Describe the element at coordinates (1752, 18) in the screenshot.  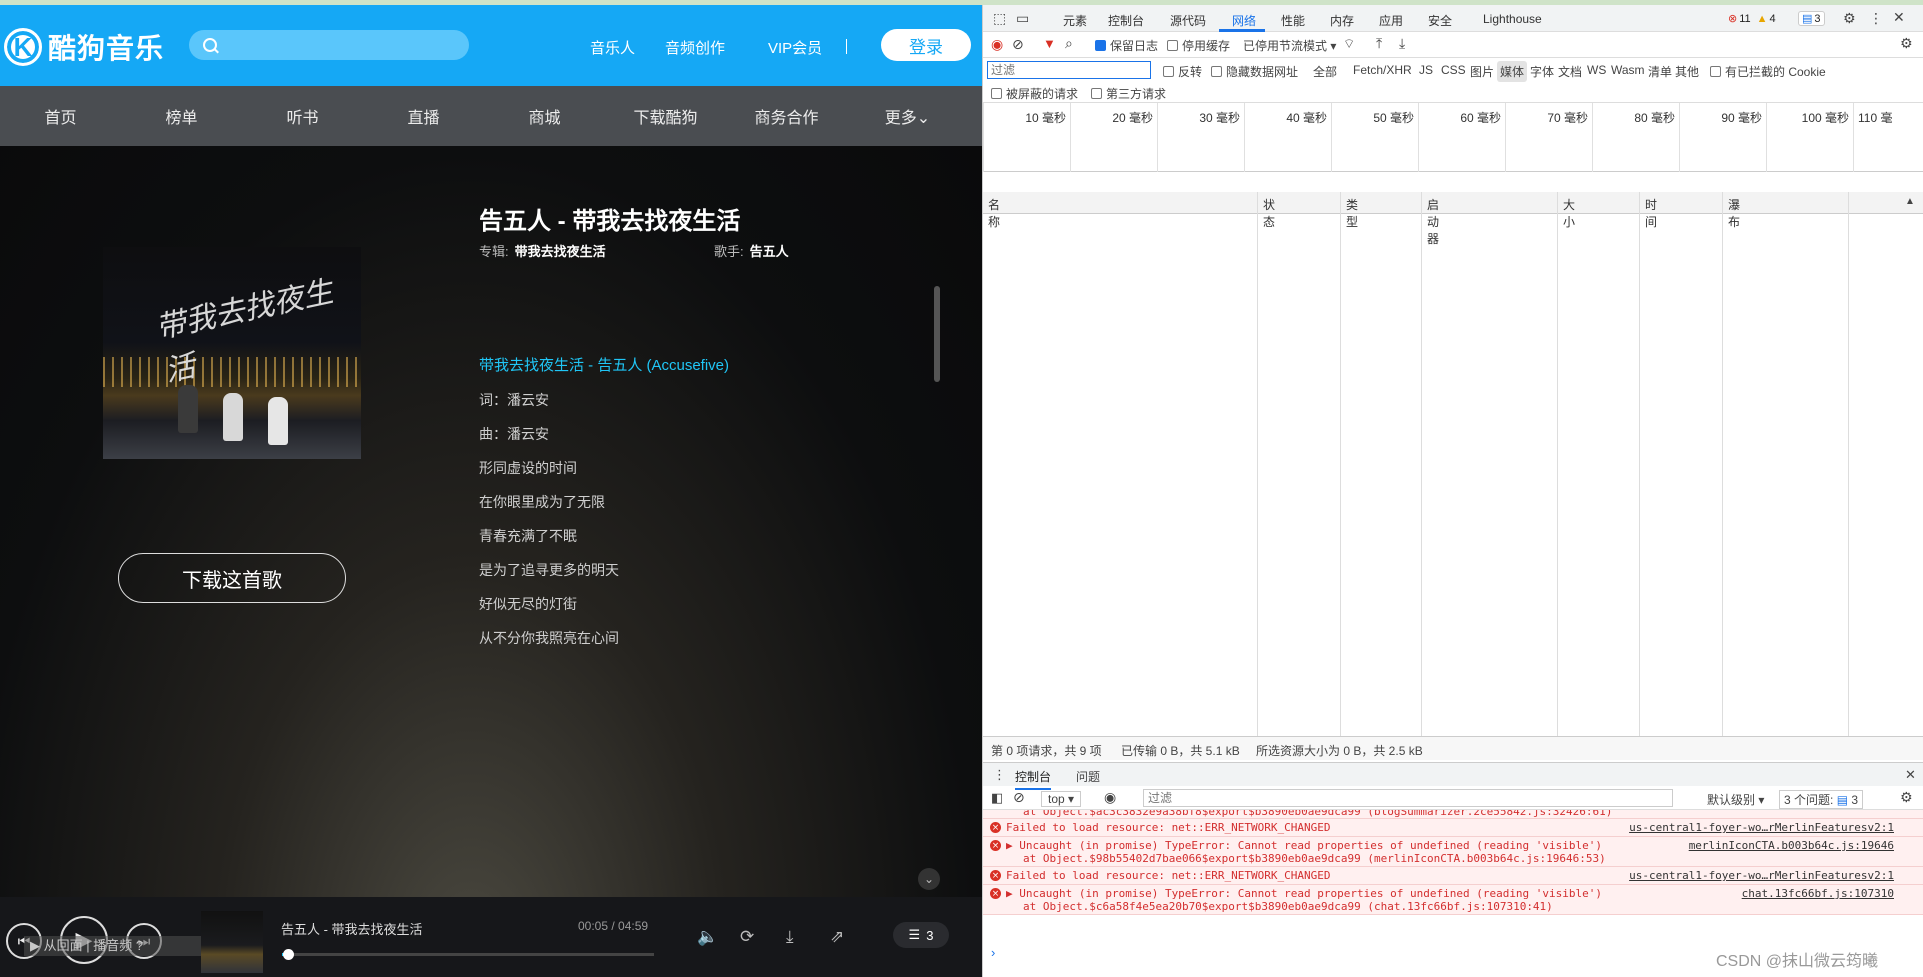
I see `error-warning-badge: ⊗ 11 ▲ 4` at that location.